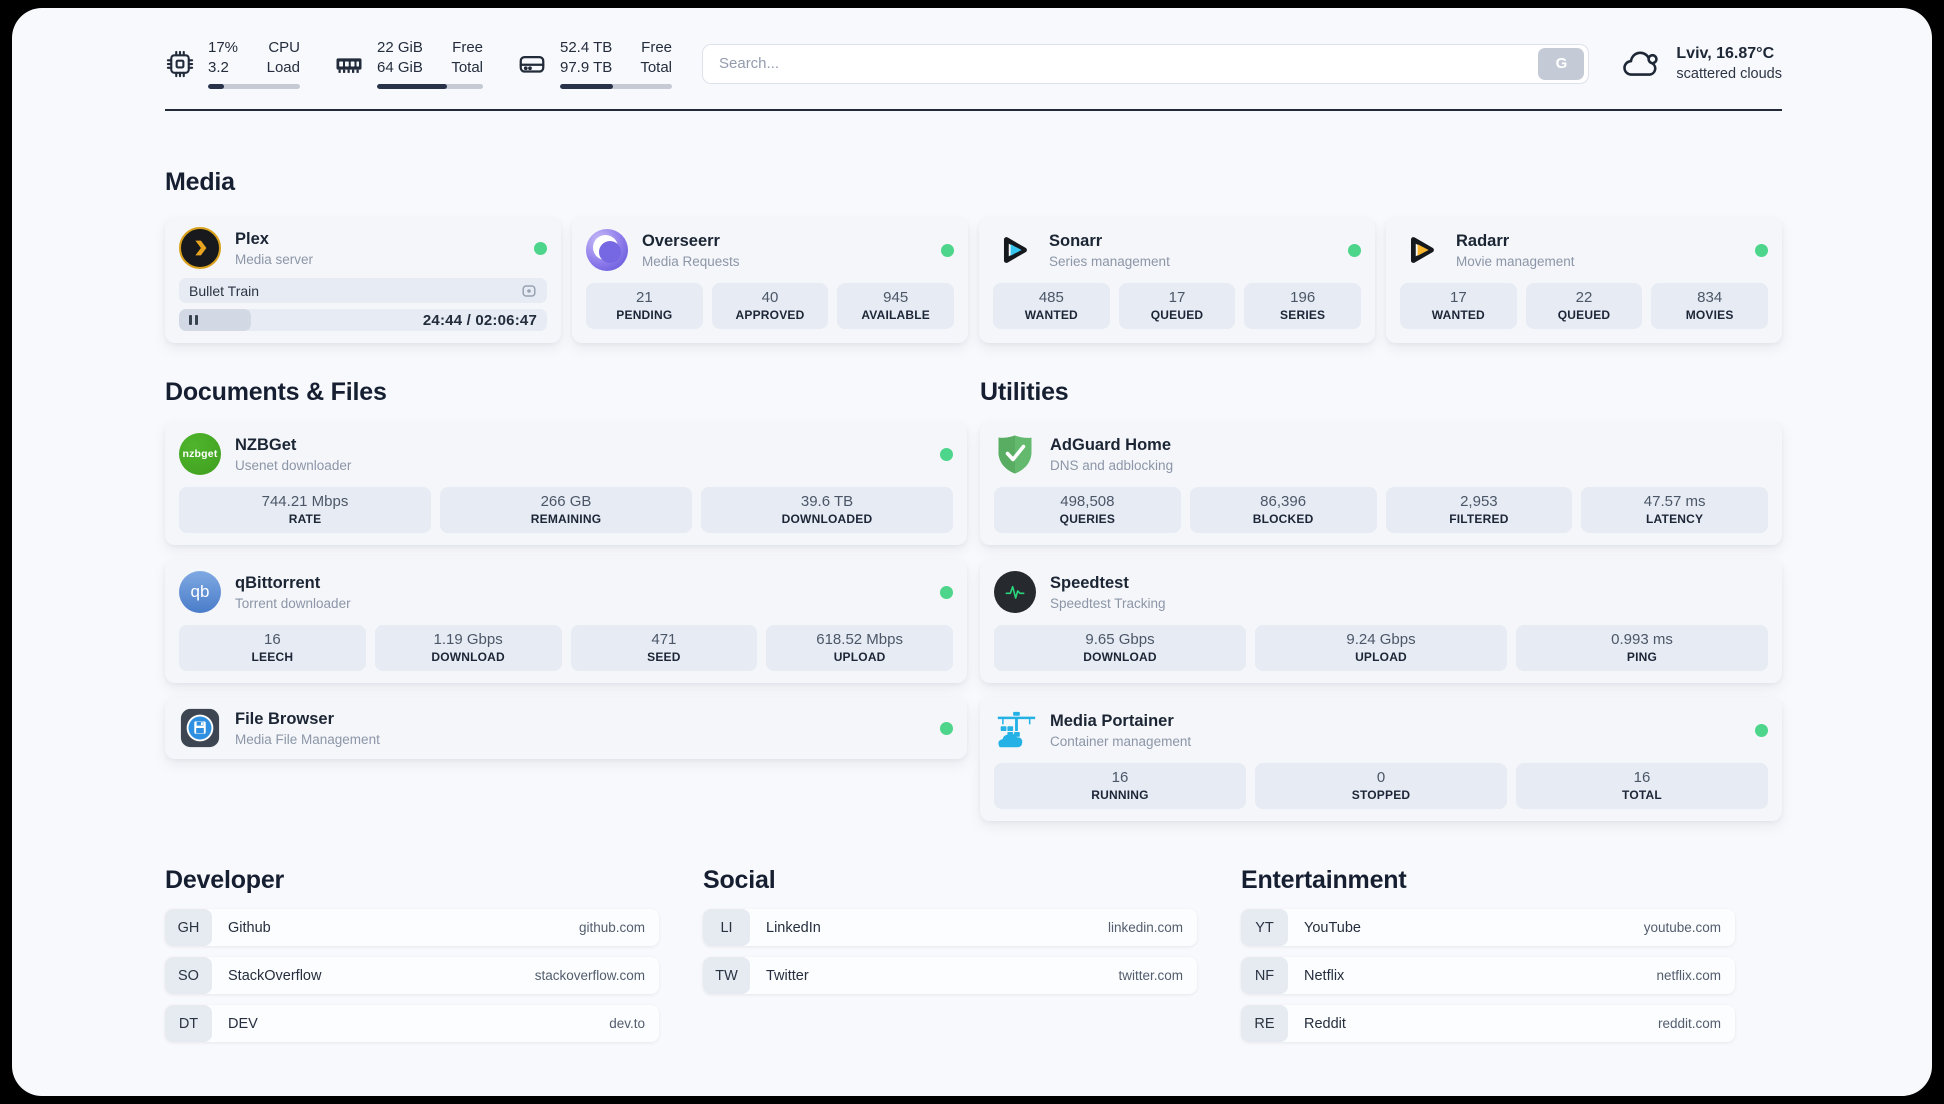 The image size is (1944, 1104). Describe the element at coordinates (412, 1023) in the screenshot. I see `bookmark-row-dev: DT DEV dev.to` at that location.